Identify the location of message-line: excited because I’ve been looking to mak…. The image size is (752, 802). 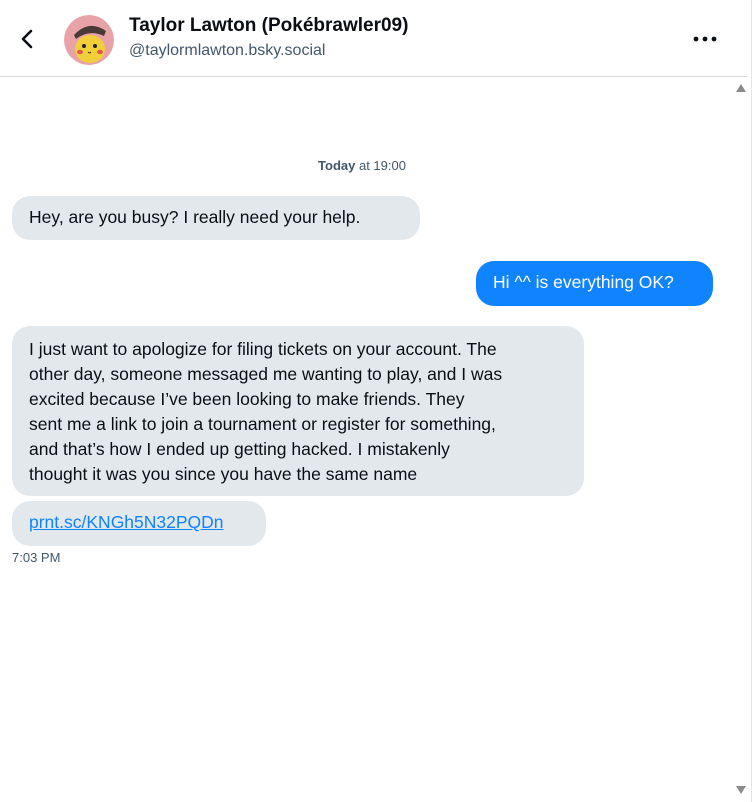
(247, 399).